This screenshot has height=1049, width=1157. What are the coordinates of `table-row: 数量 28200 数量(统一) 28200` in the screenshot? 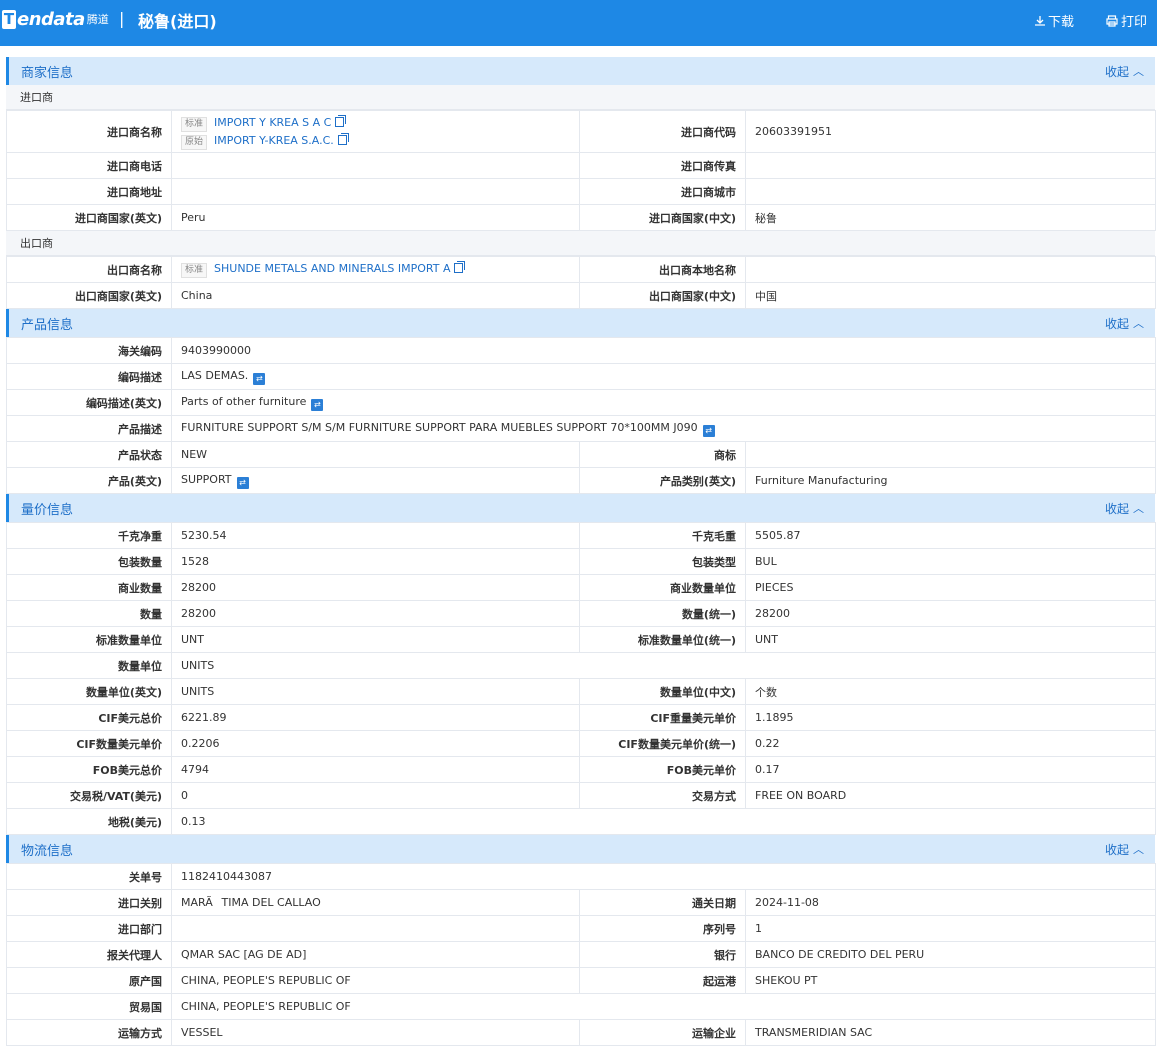 It's located at (581, 613).